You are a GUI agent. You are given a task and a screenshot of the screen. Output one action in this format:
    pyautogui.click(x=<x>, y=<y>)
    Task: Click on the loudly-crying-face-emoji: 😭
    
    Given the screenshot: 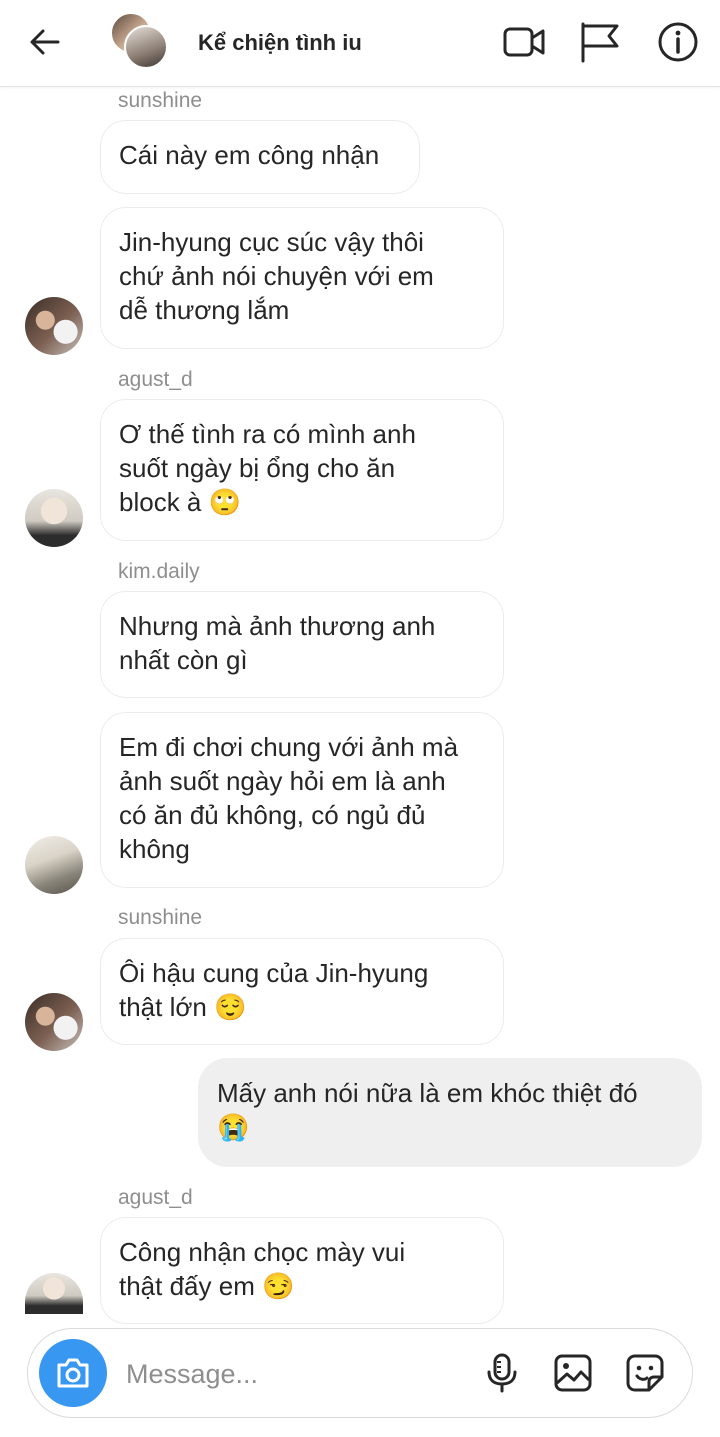 What is the action you would take?
    pyautogui.click(x=233, y=1127)
    